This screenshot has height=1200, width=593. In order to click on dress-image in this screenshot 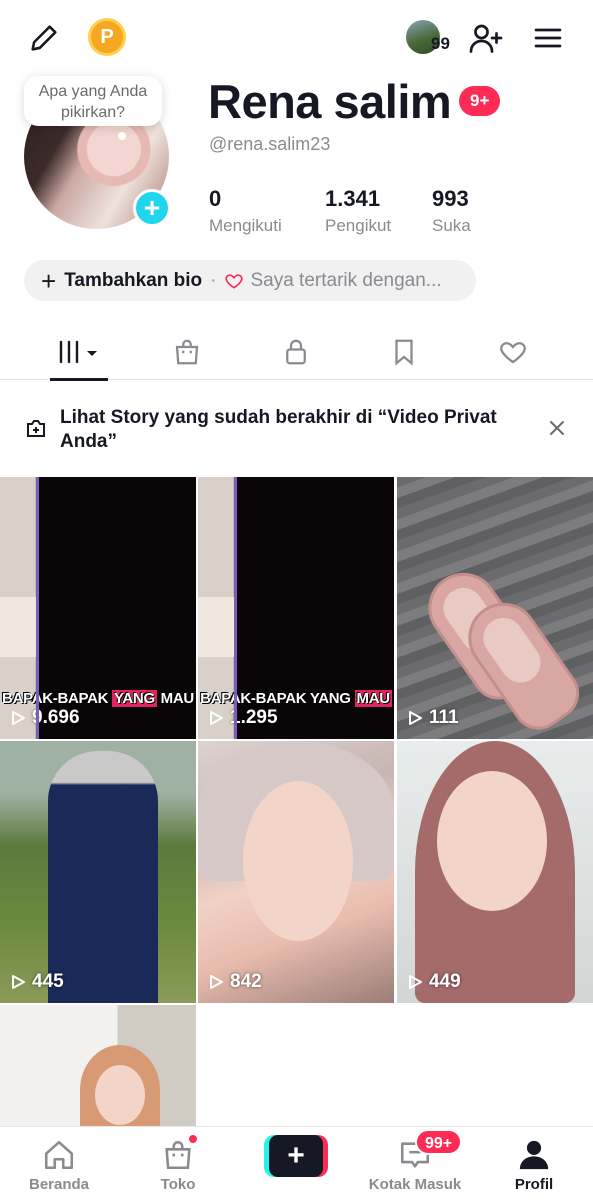, I will do `click(103, 877)`.